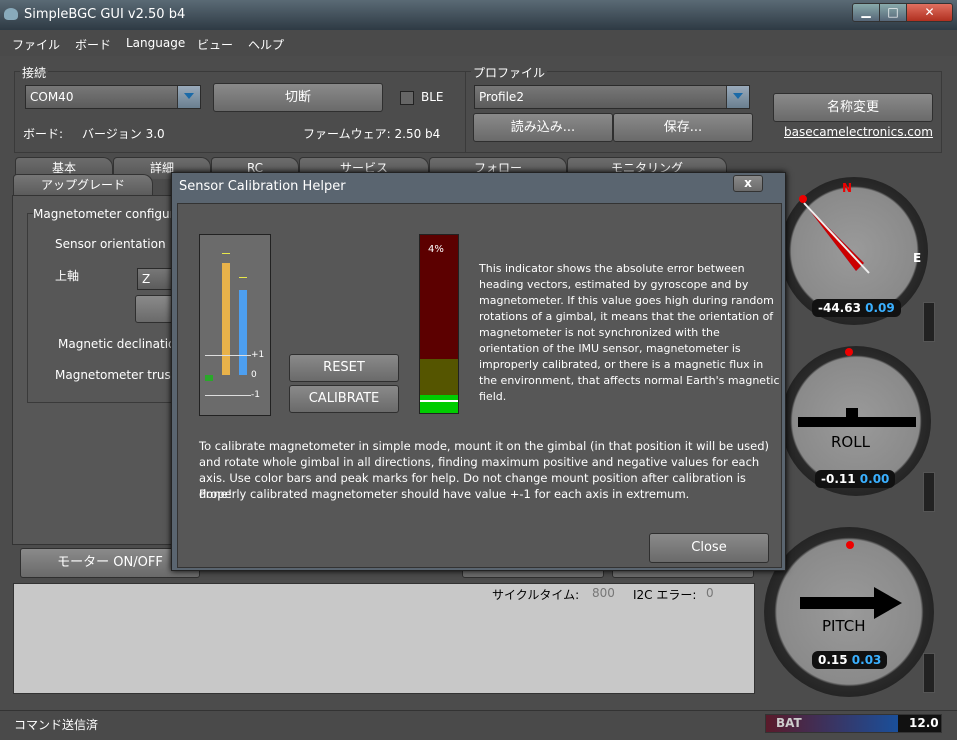 This screenshot has width=957, height=740. I want to click on firmware-version: ファームウェア: 2.50 b4, so click(372, 134).